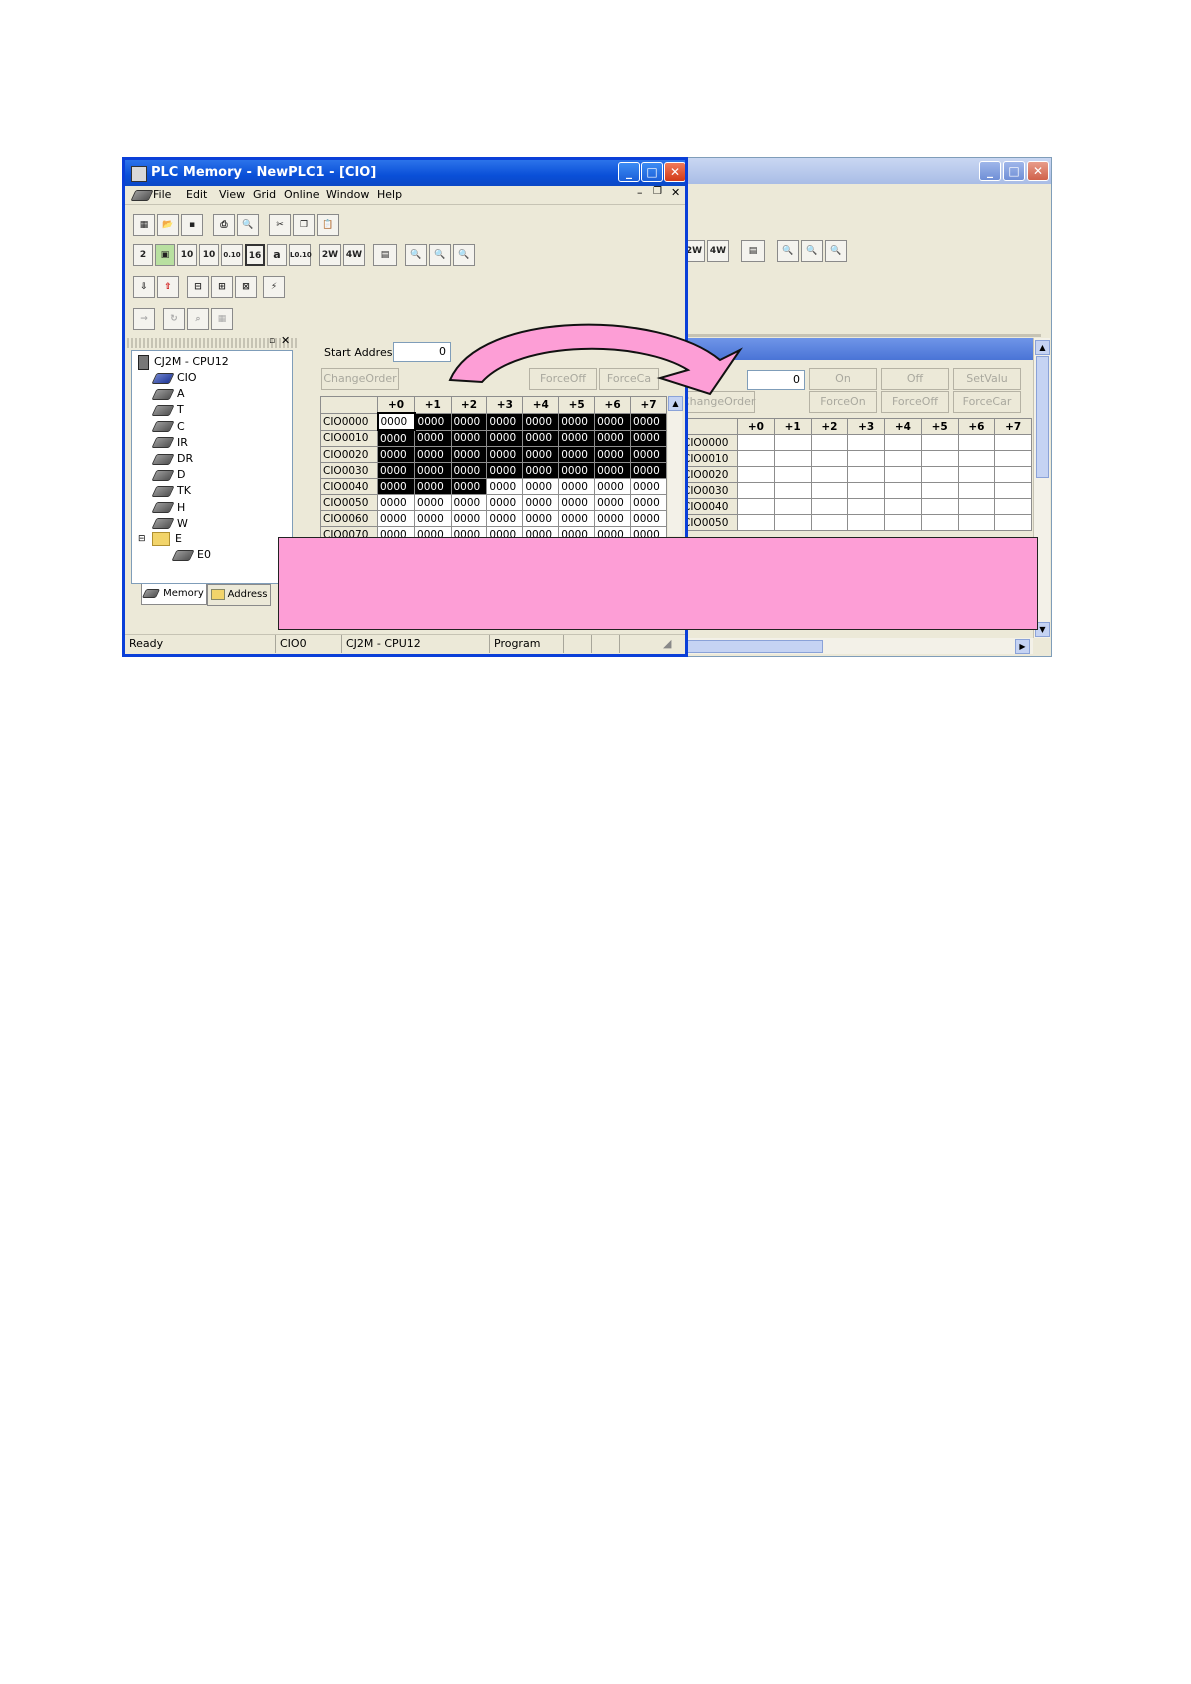 This screenshot has height=1684, width=1191. I want to click on transfer-from-plc-icon: ⇩, so click(144, 287).